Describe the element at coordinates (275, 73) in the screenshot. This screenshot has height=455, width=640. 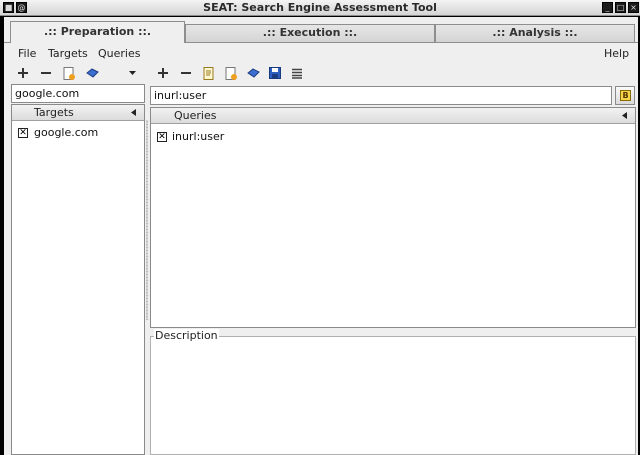
I see `save-icon` at that location.